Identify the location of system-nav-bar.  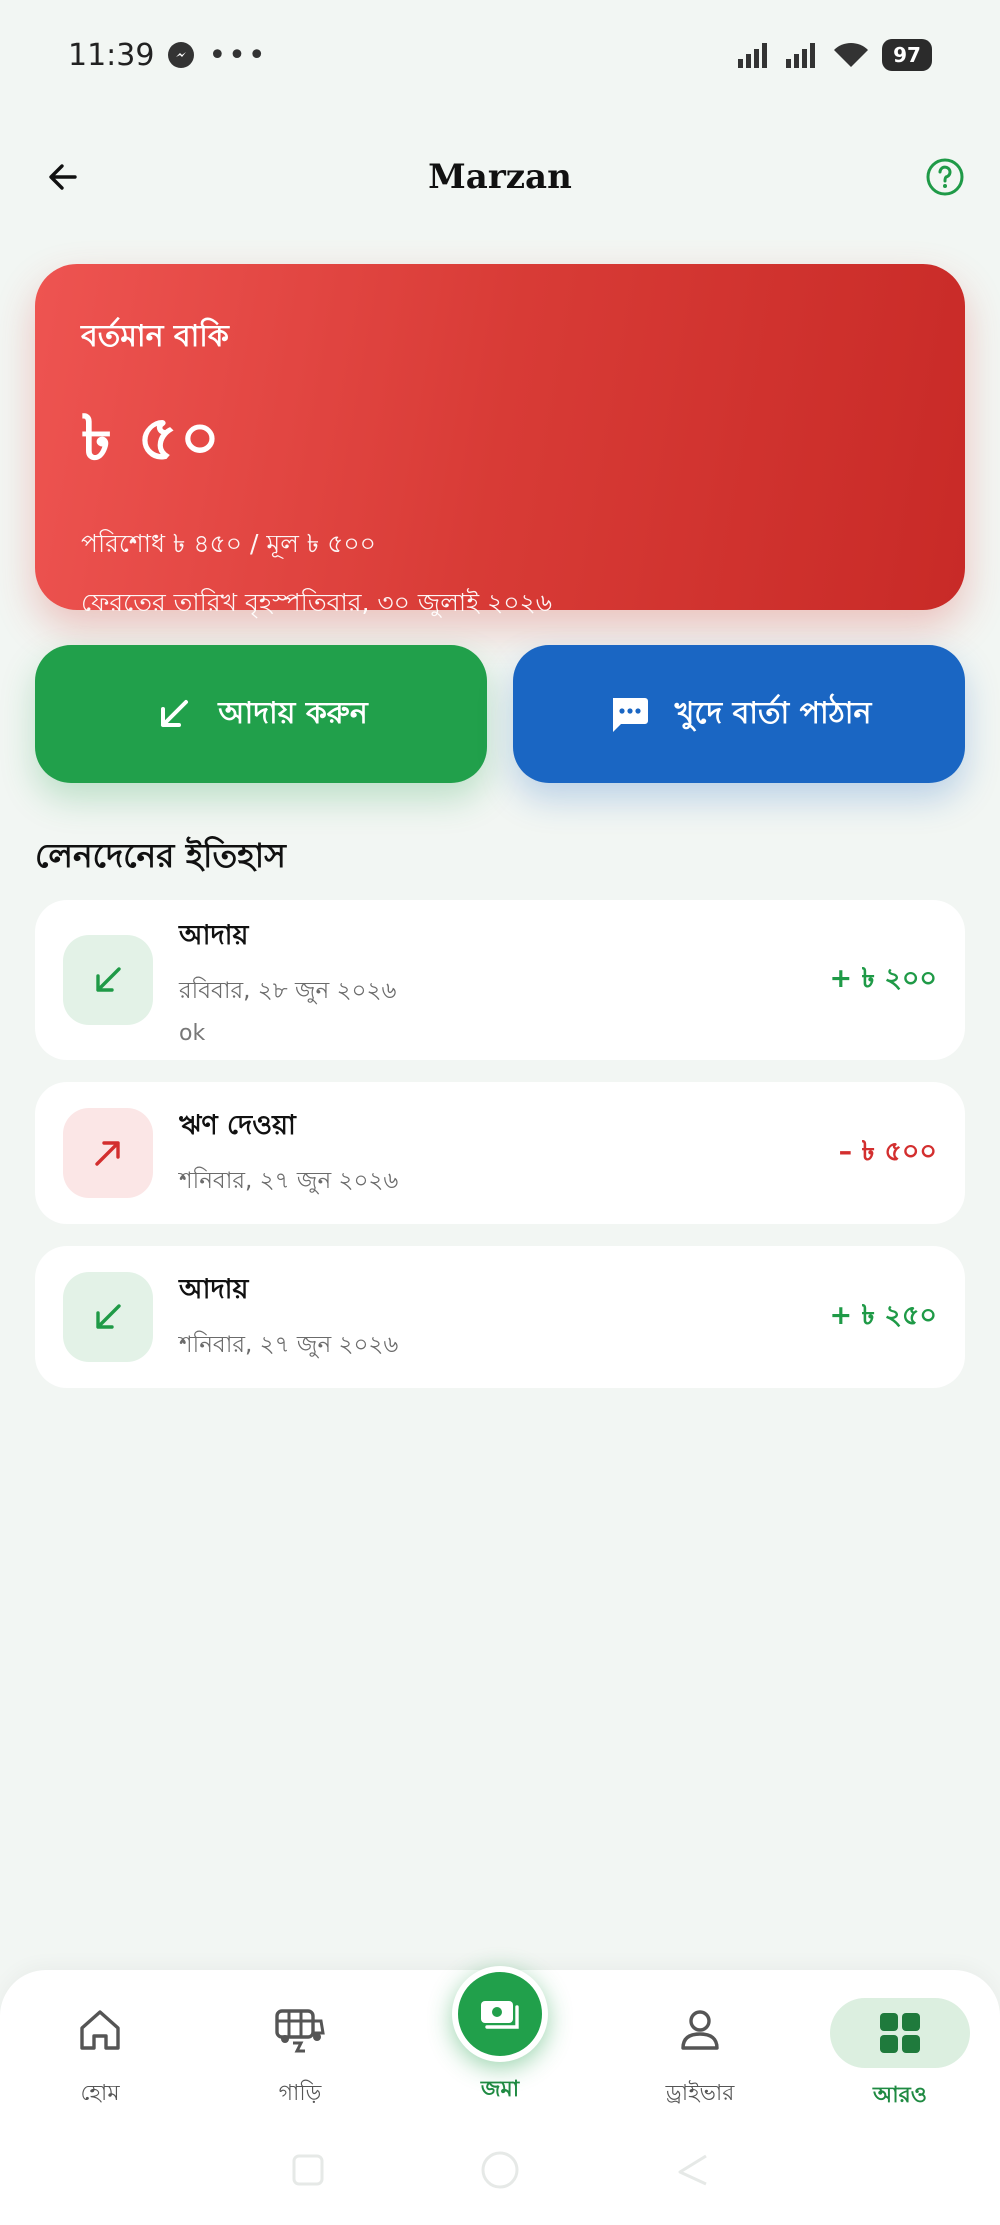
(500, 2170).